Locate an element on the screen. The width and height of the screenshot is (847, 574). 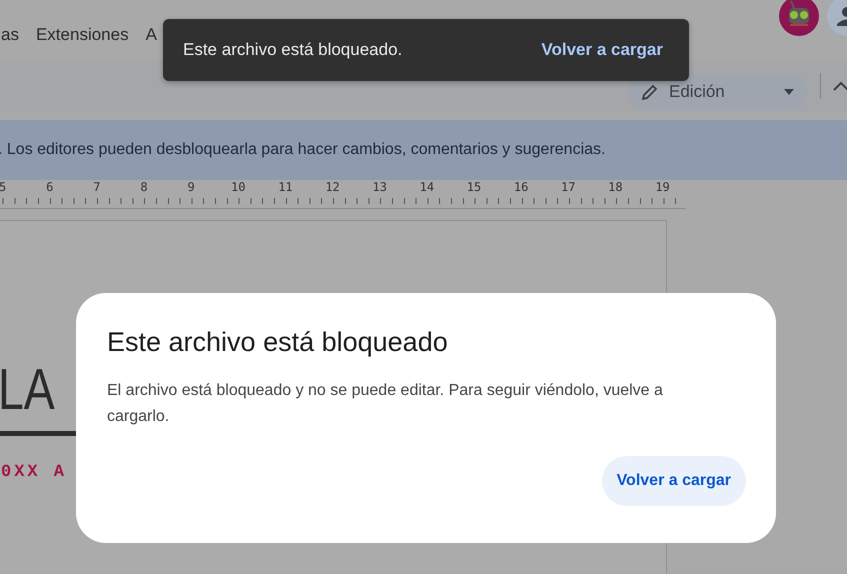
avatar-icon is located at coordinates (799, 18).